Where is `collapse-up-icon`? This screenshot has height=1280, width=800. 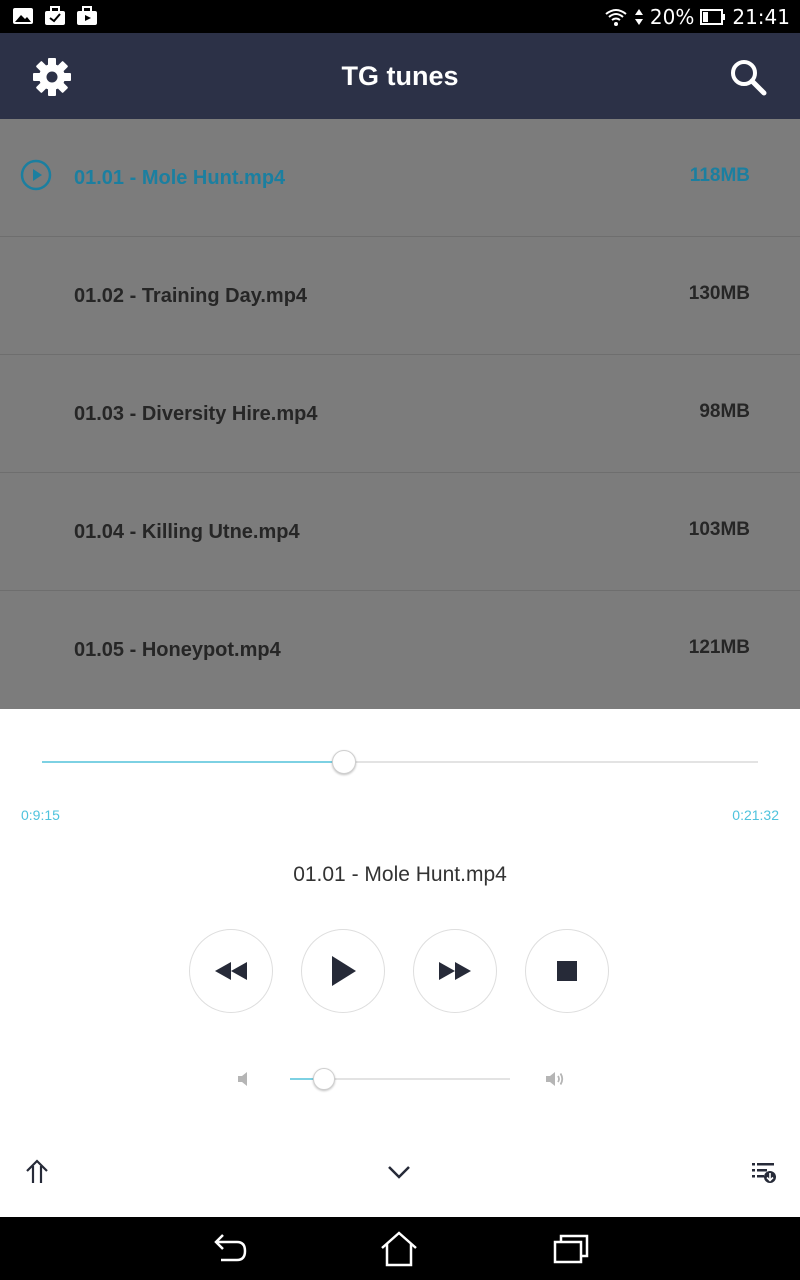 collapse-up-icon is located at coordinates (37, 1171).